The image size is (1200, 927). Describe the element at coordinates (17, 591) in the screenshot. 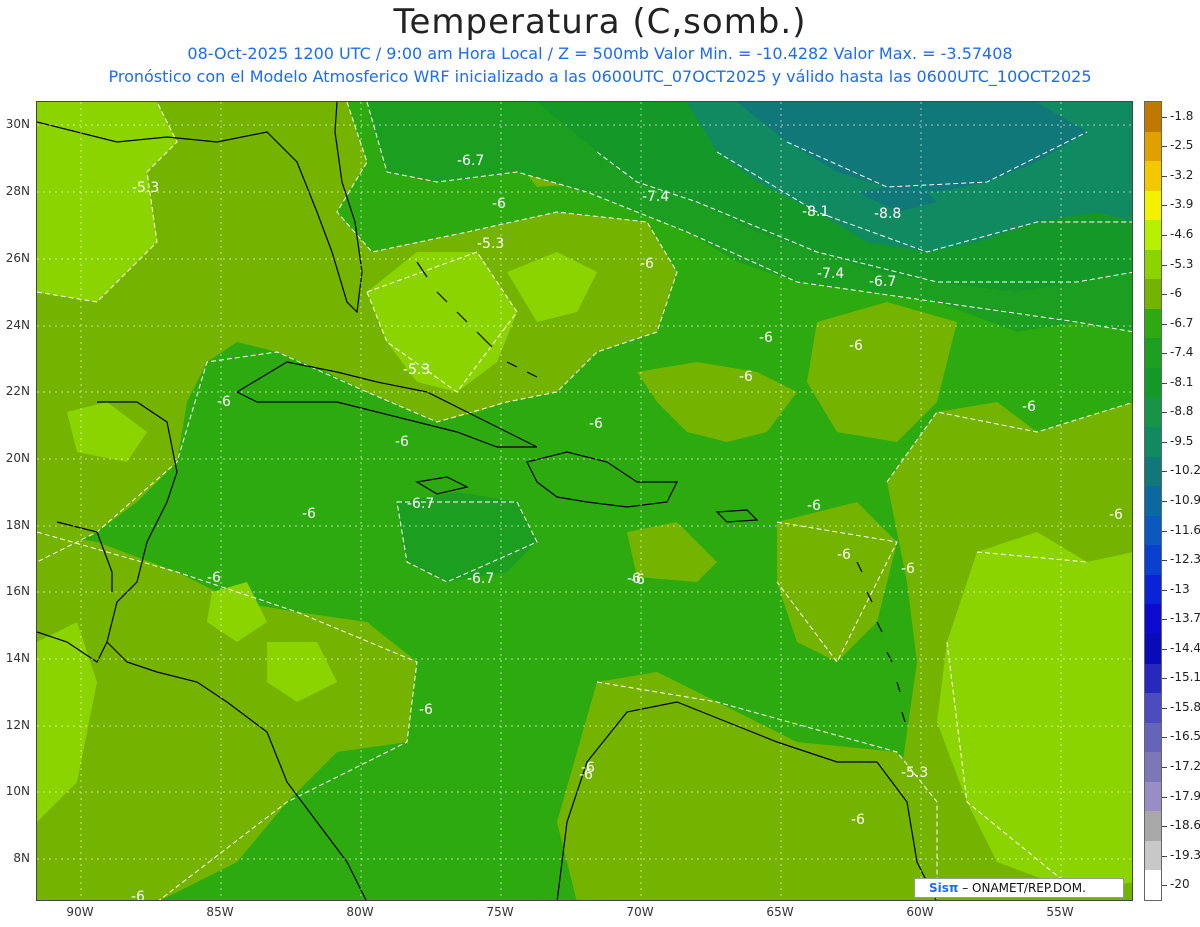

I see `lat-label: 16N` at that location.